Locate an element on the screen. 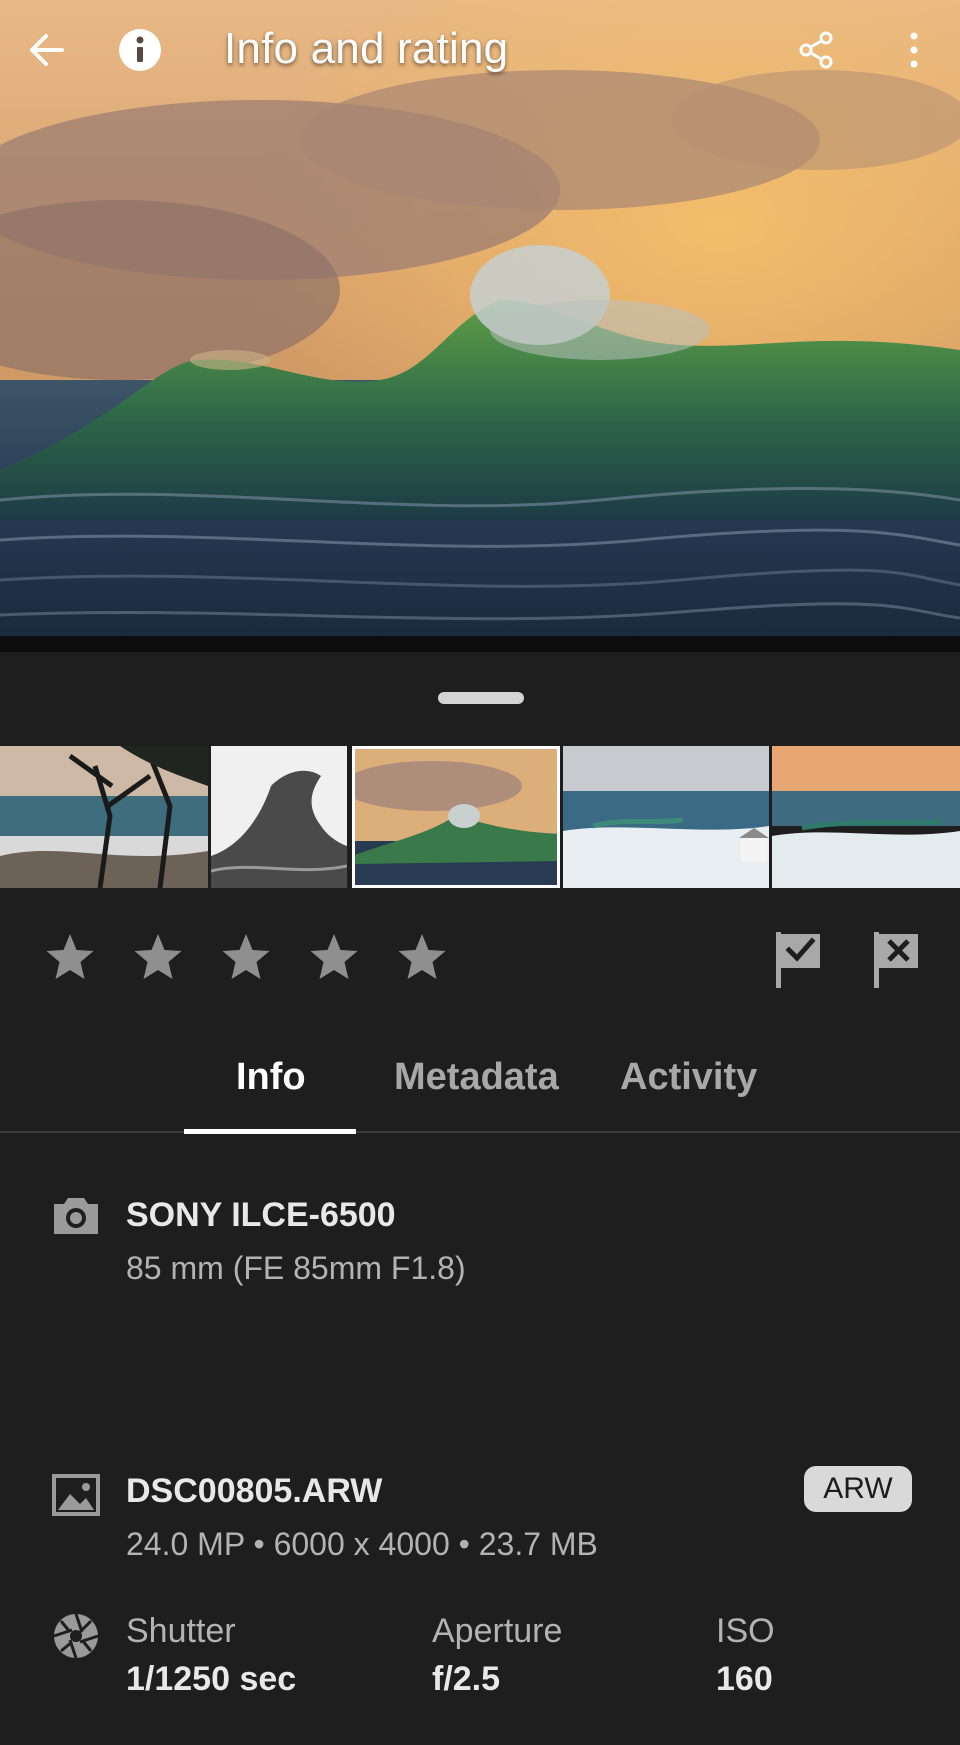  back-button is located at coordinates (46, 50).